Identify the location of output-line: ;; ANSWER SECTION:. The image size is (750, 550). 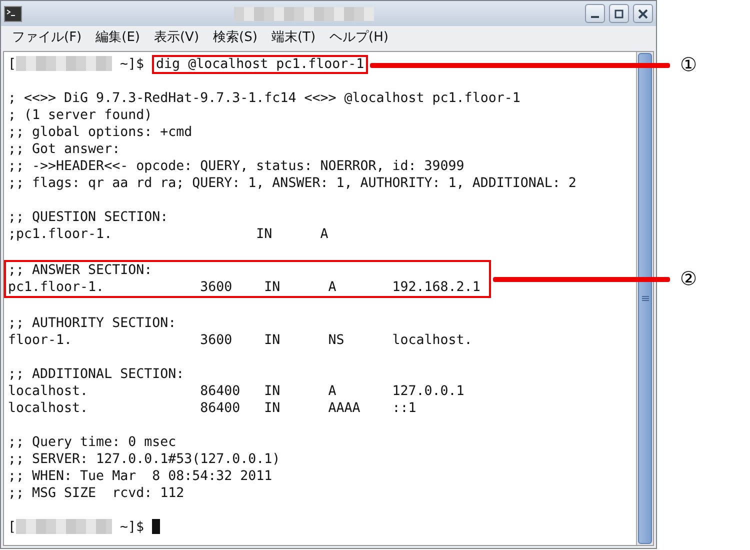
(81, 270).